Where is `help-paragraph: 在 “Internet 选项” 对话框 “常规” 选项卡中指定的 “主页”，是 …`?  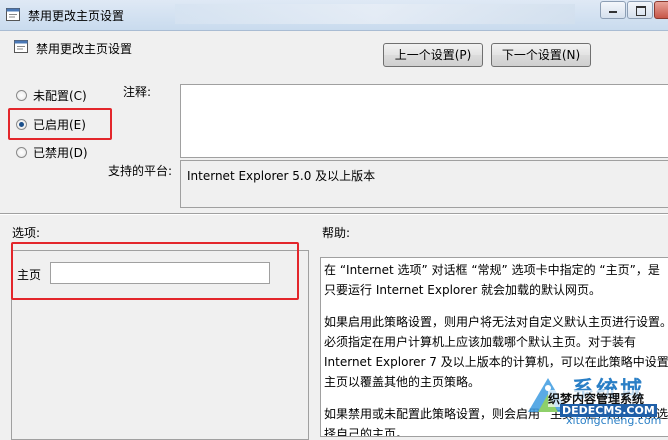
help-paragraph: 在 “Internet 选项” 对话框 “常规” 选项卡中指定的 “主页”，是 … is located at coordinates (492, 280).